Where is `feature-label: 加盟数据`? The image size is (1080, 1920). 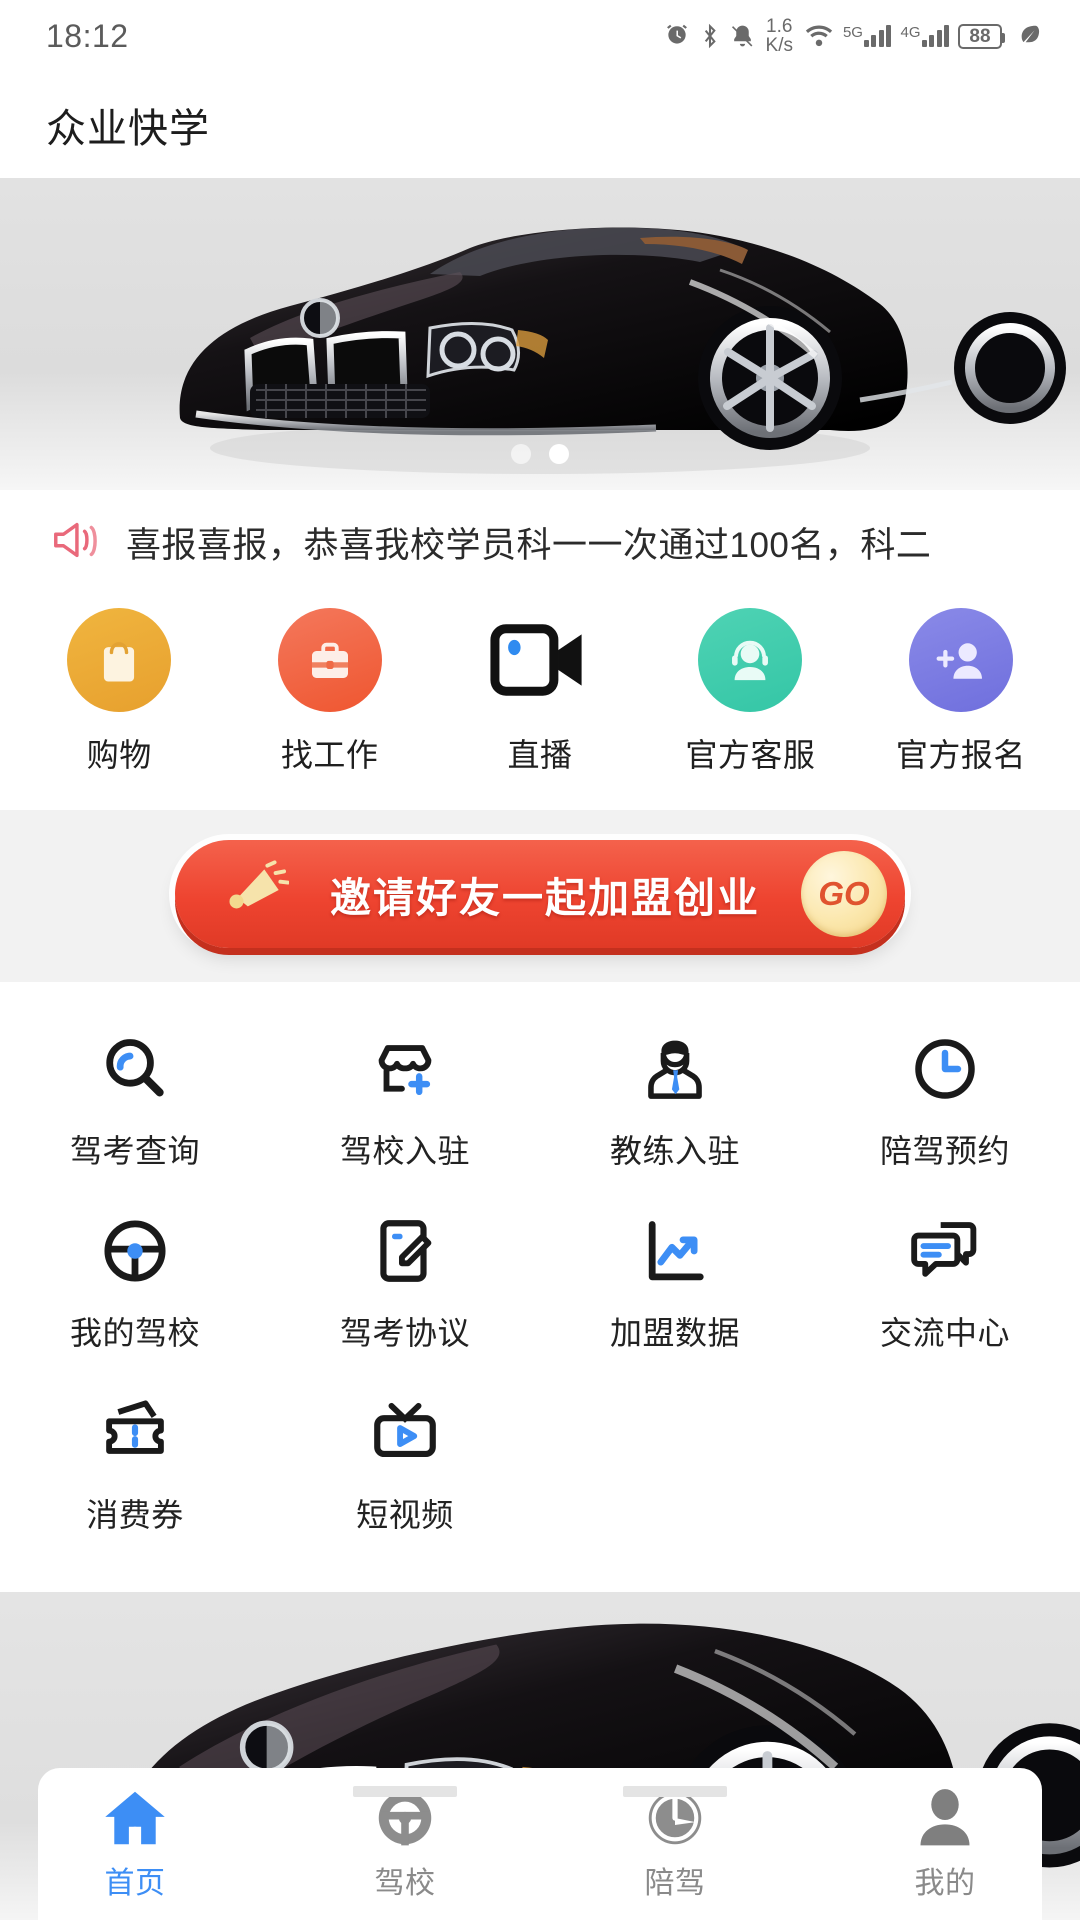
feature-label: 加盟数据 is located at coordinates (674, 1333).